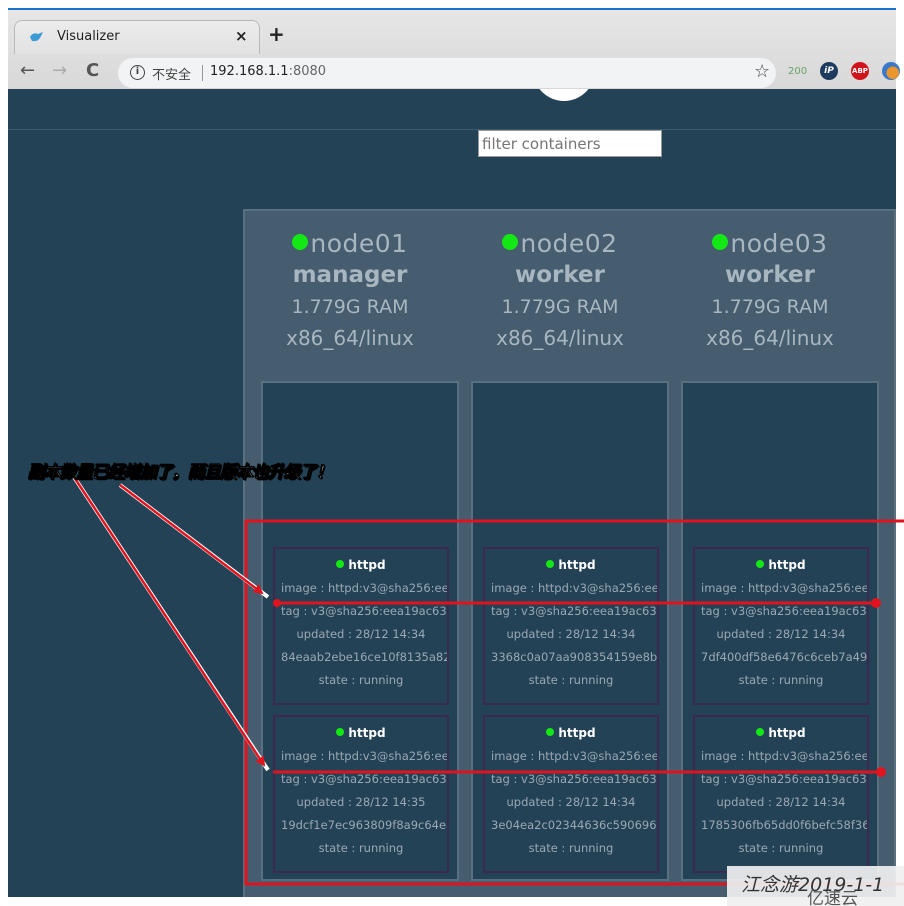  I want to click on node-role: worker, so click(769, 275).